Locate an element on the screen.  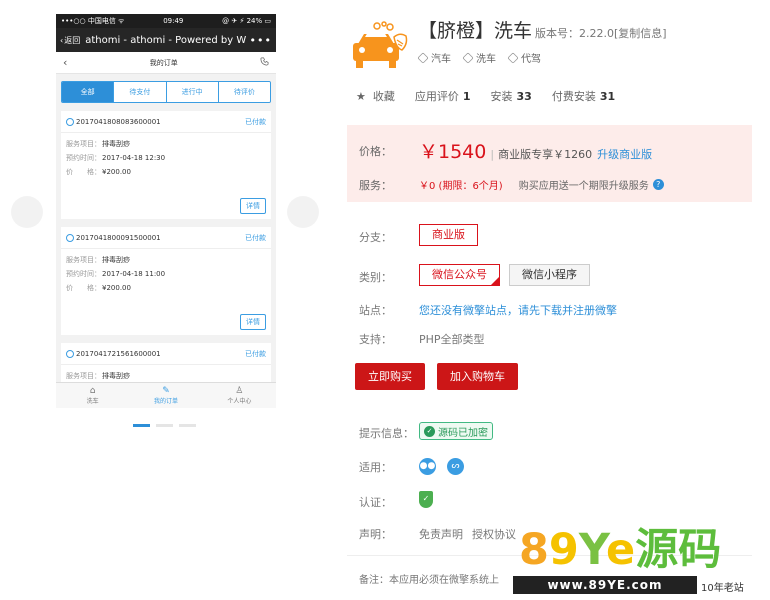
order-number: 2017041800091500001 is located at coordinates (118, 237).